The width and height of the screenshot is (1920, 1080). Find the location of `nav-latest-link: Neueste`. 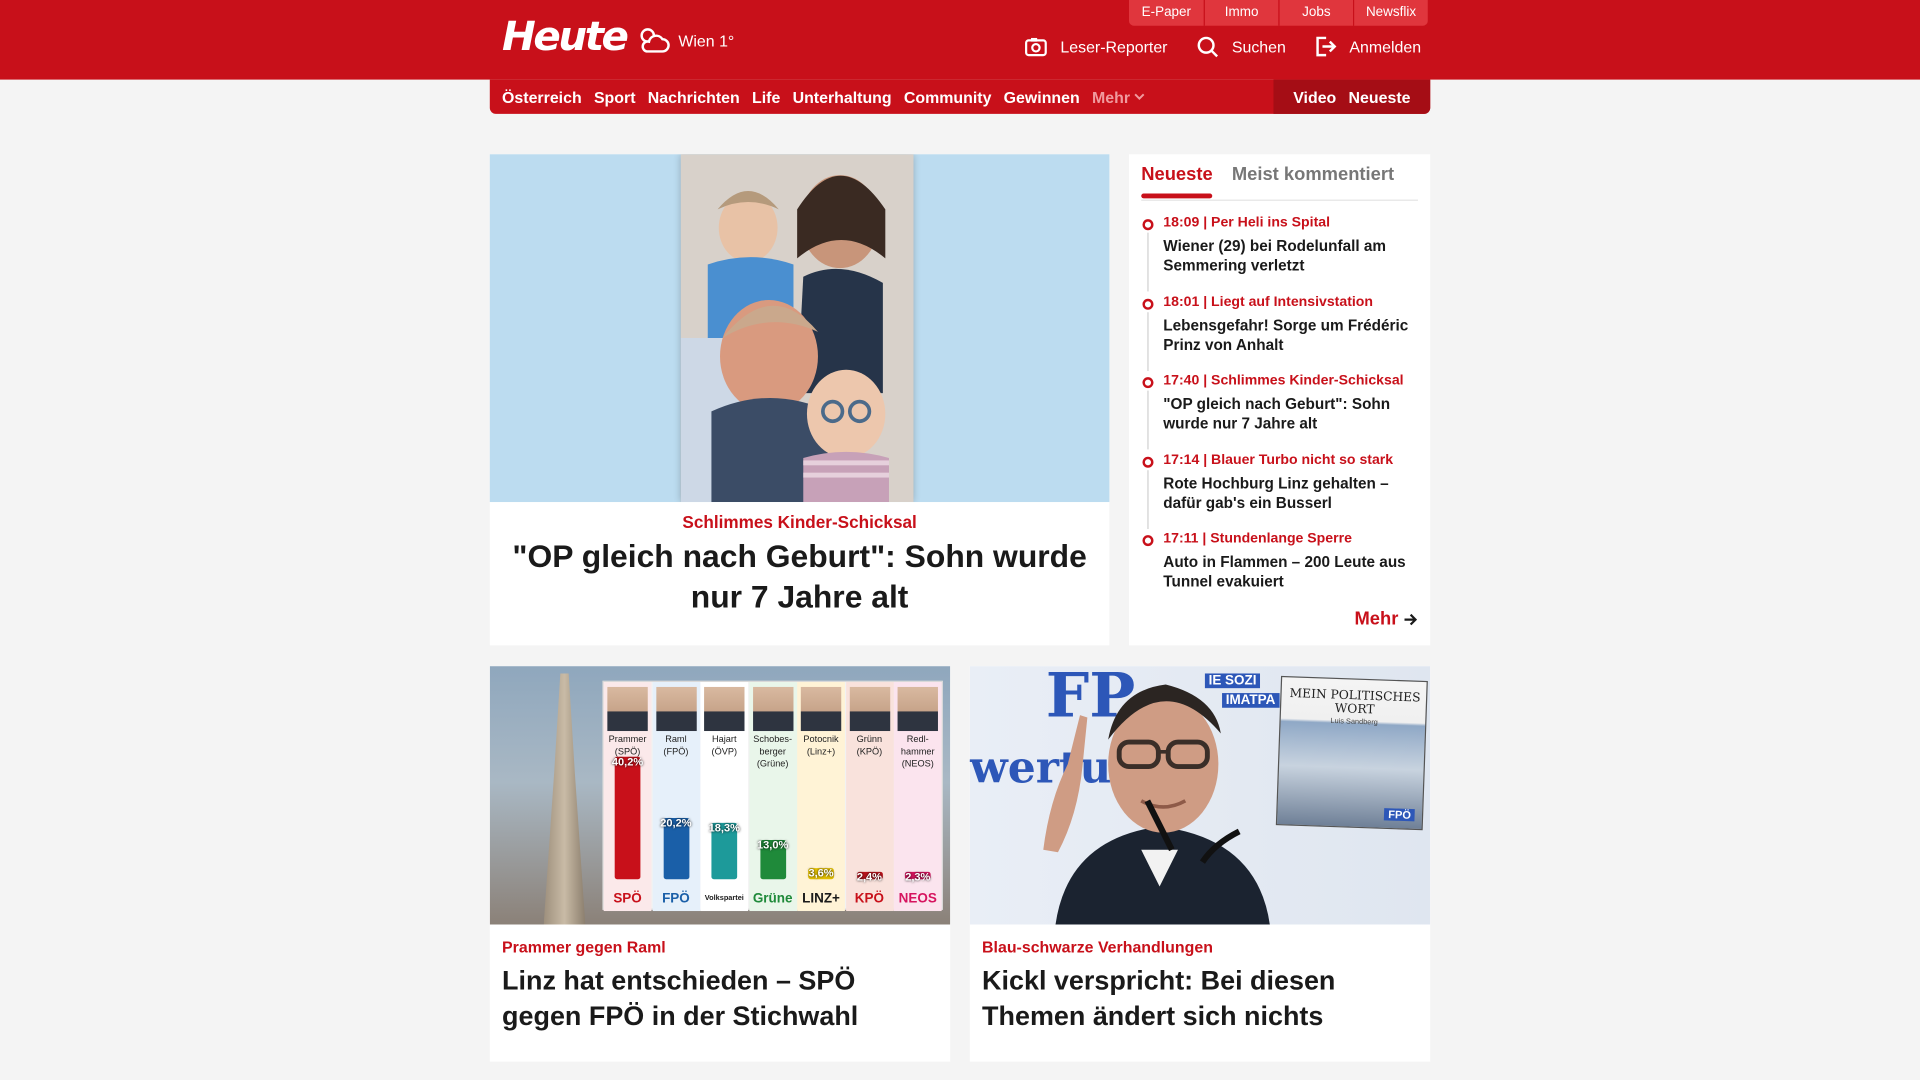

nav-latest-link: Neueste is located at coordinates (1380, 97).